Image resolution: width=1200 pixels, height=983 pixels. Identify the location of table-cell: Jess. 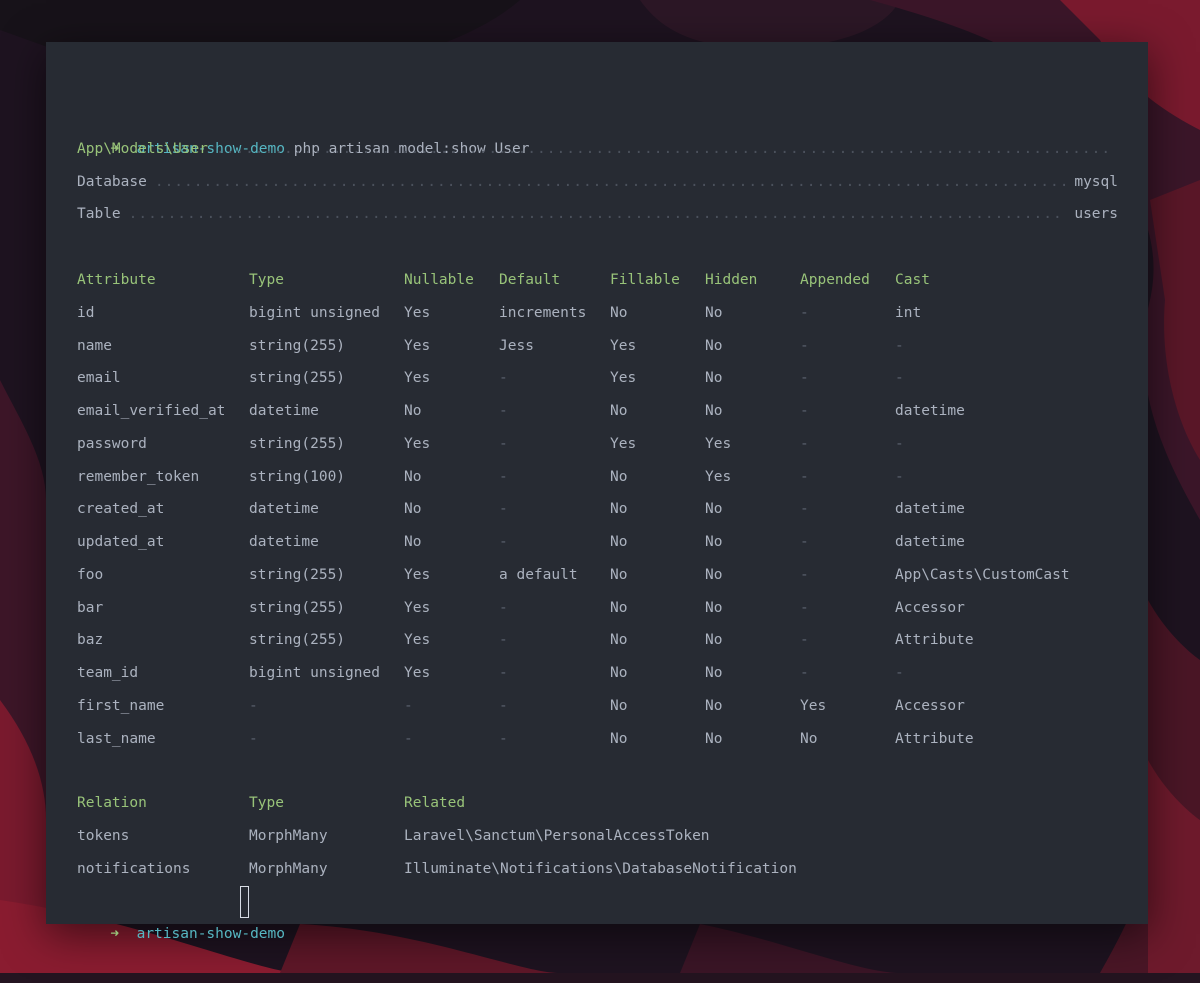
(516, 345).